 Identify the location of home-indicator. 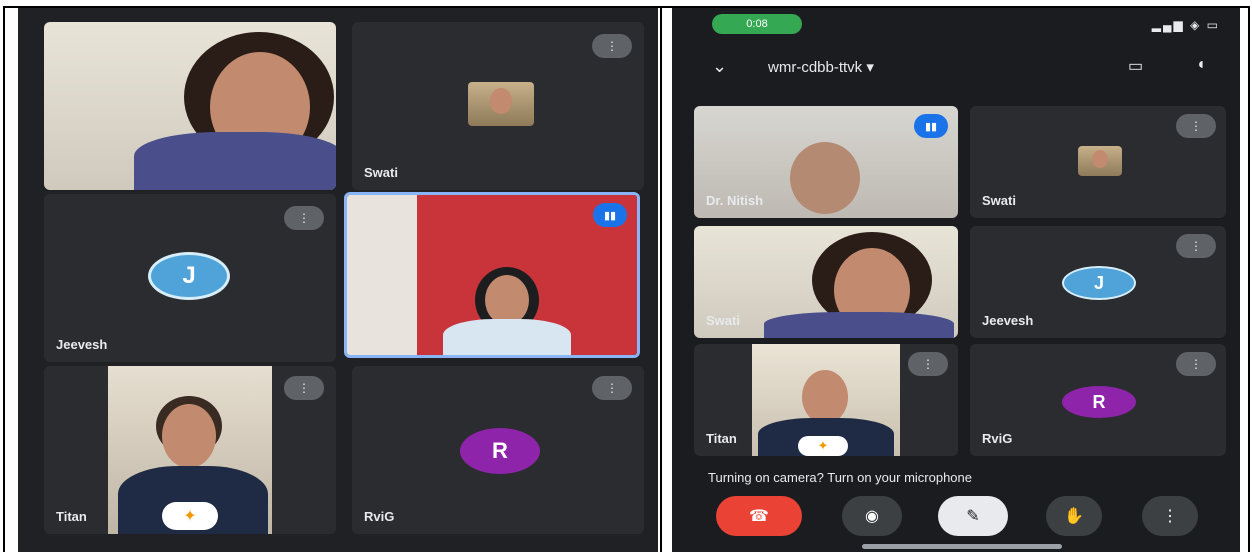
(962, 546).